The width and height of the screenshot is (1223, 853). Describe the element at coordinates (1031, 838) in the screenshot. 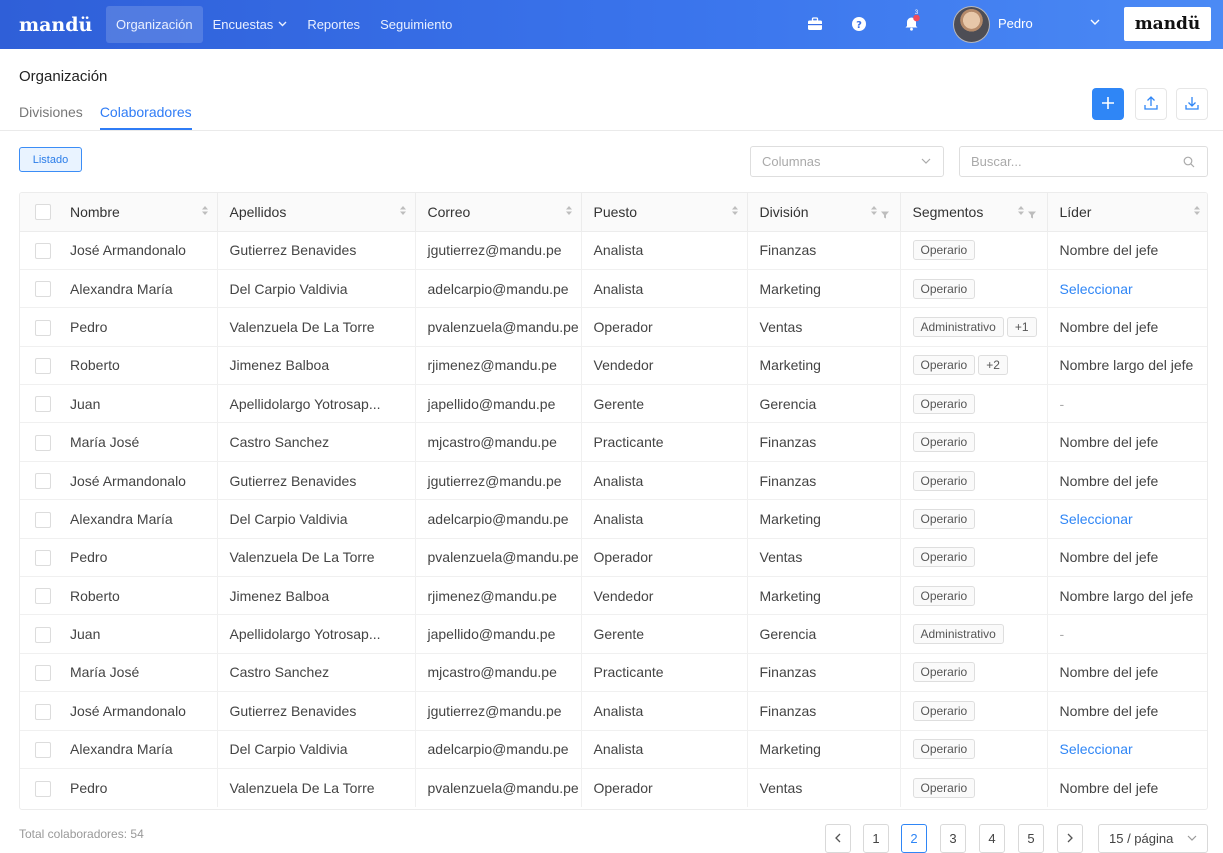

I see `page-button-5: 5` at that location.